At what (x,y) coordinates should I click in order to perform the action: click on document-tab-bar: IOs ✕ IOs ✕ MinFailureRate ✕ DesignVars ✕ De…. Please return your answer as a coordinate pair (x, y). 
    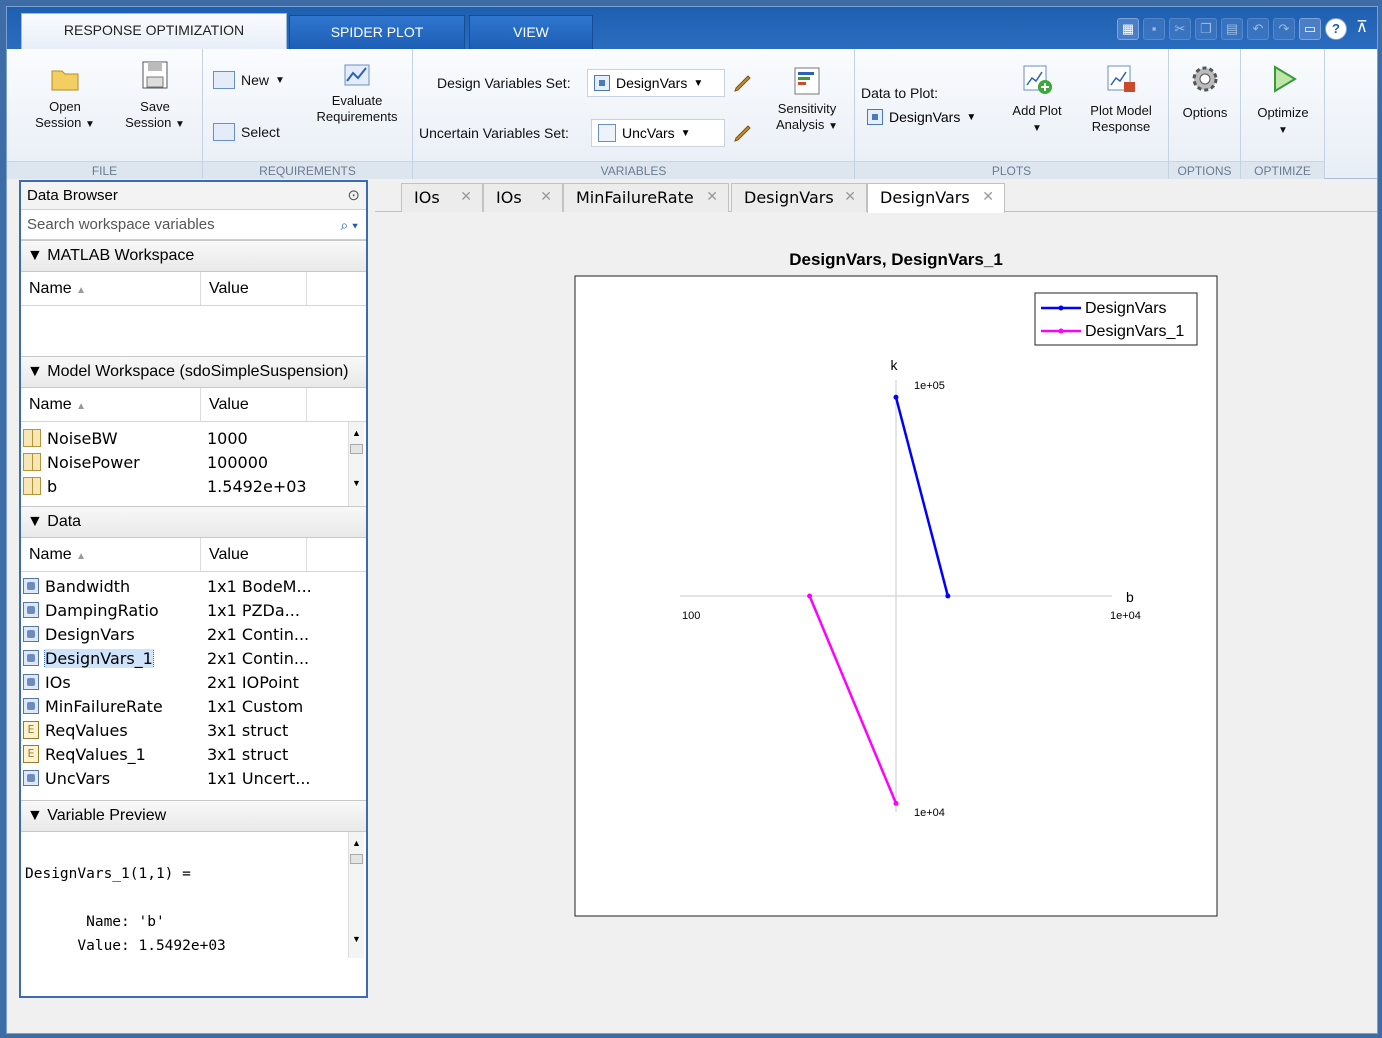
    Looking at the image, I should click on (876, 196).